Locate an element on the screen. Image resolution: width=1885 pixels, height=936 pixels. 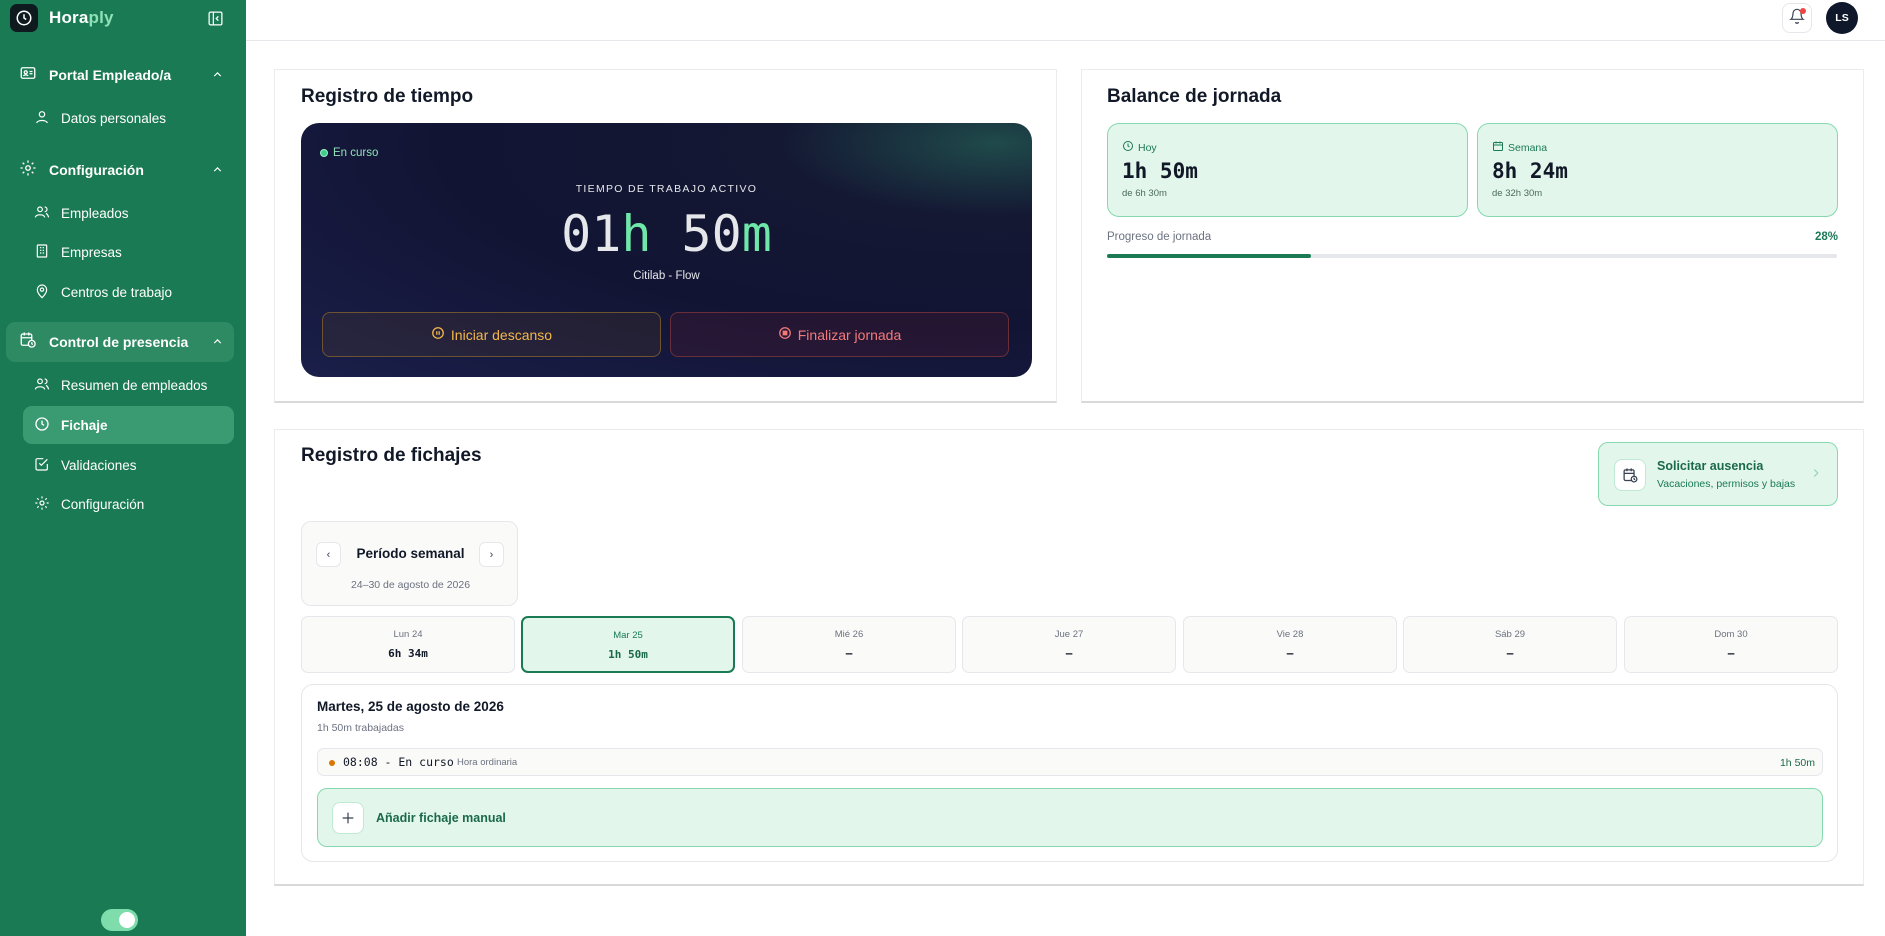
sidebar-item-datos-personales: Datos personales is located at coordinates (128, 118).